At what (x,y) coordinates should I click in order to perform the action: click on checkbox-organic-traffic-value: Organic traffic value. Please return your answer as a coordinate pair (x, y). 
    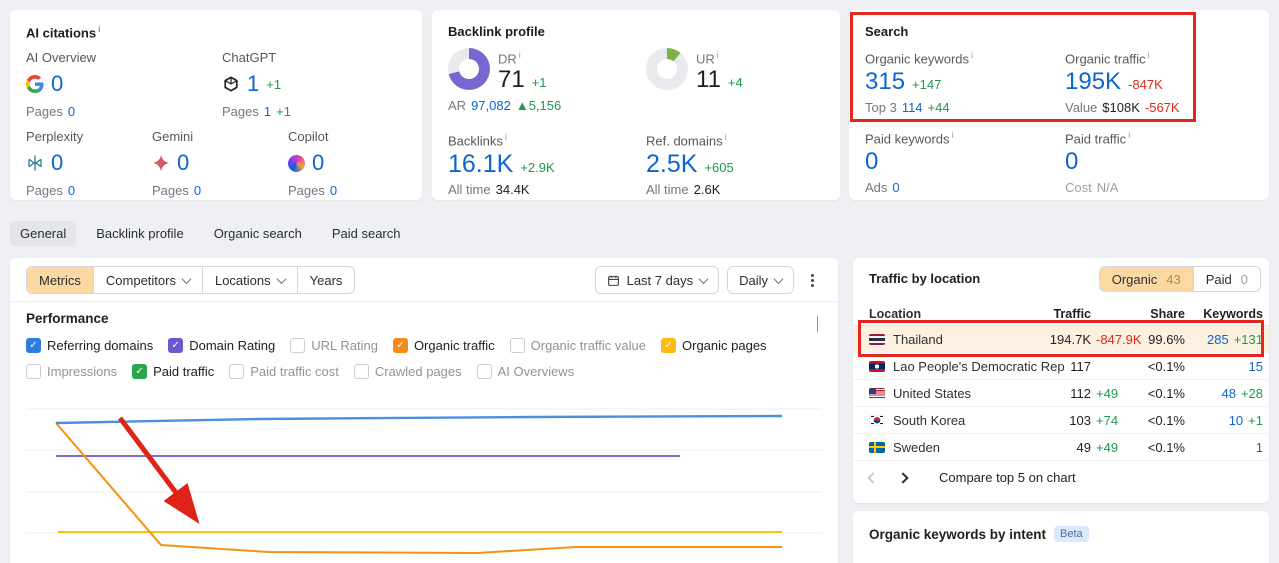
    Looking at the image, I should click on (577, 345).